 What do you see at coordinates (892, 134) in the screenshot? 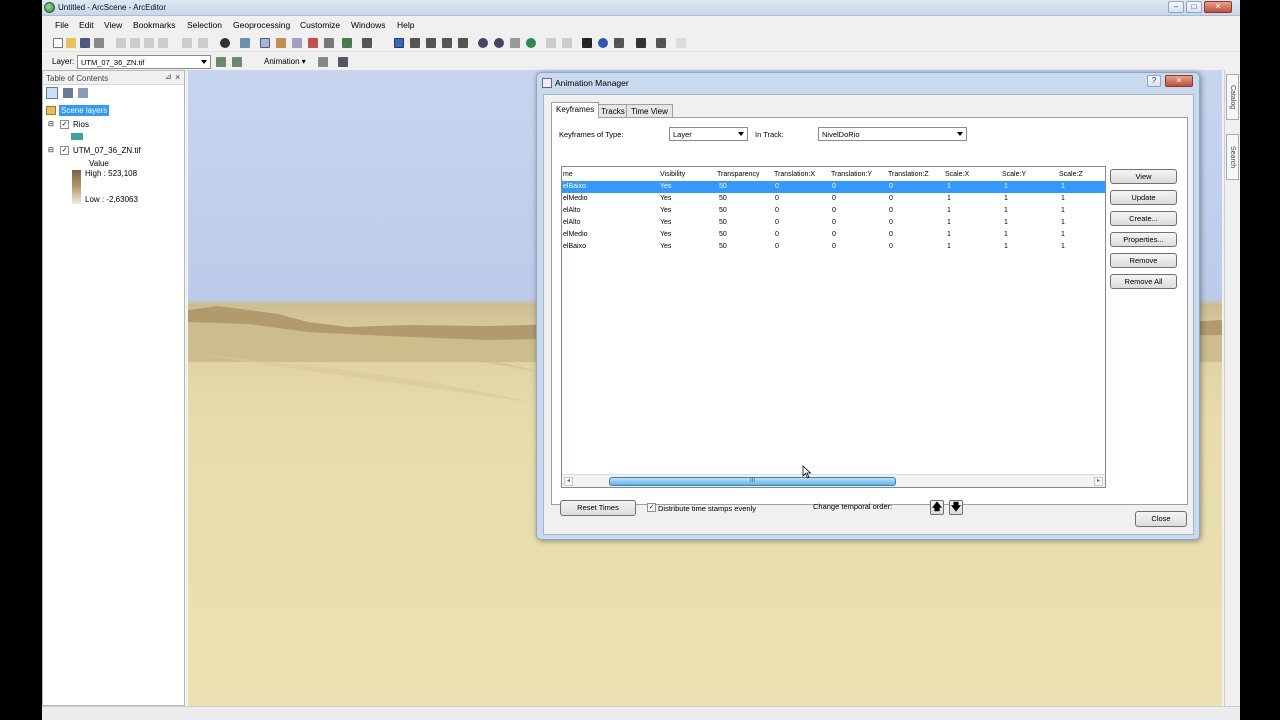
I see `track-dropdown: NivelDoRio` at bounding box center [892, 134].